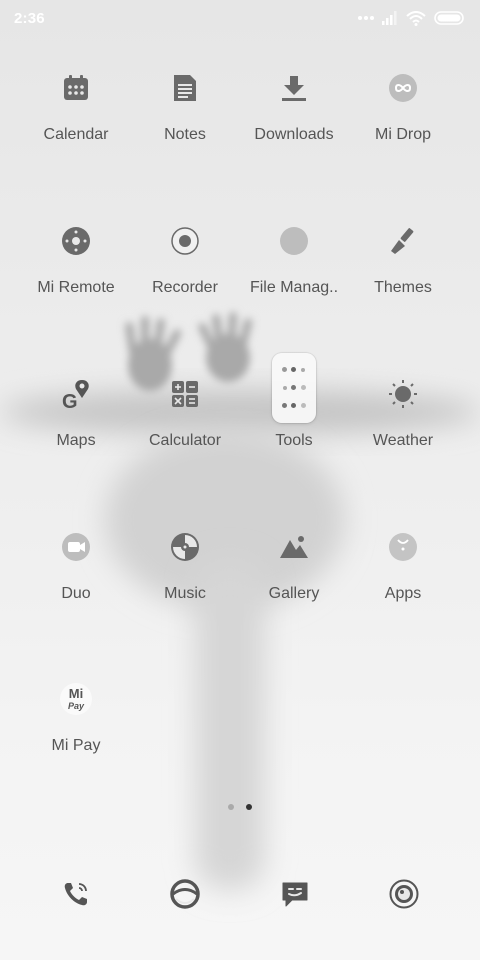 This screenshot has width=480, height=960. I want to click on calendar-icon, so click(76, 88).